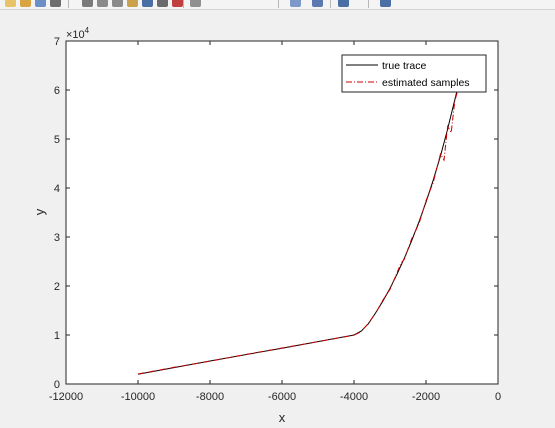 This screenshot has height=428, width=555. I want to click on x-tick-label: -2000, so click(426, 397).